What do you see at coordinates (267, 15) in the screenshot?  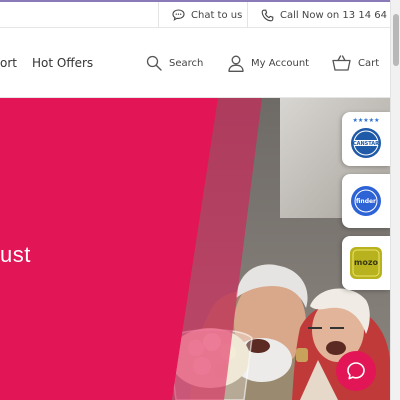 I see `phone-icon` at bounding box center [267, 15].